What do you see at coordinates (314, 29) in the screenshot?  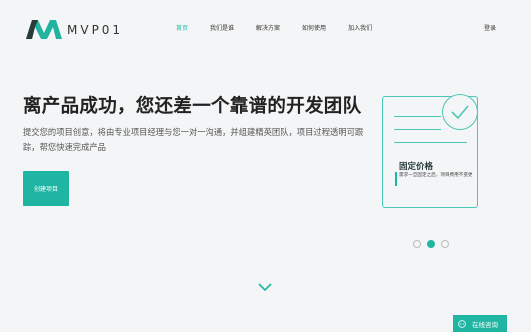 I see `nav-item-how-to-use: 如何使用` at bounding box center [314, 29].